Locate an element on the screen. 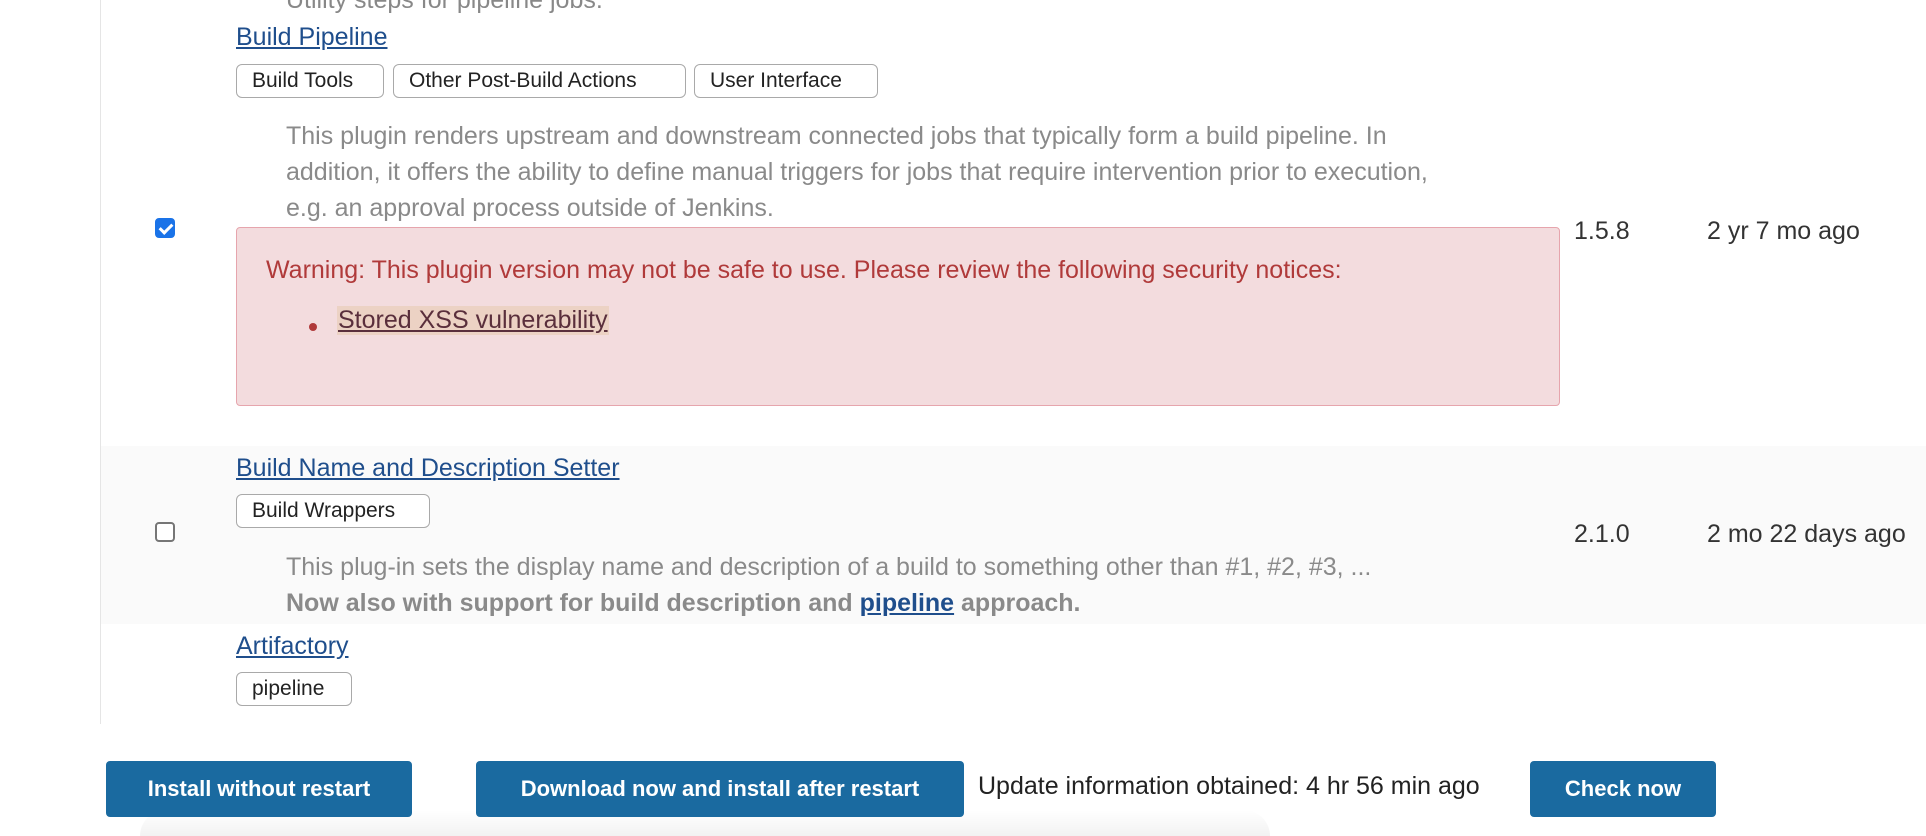  plugin-checkbox-build-pipeline is located at coordinates (165, 228).